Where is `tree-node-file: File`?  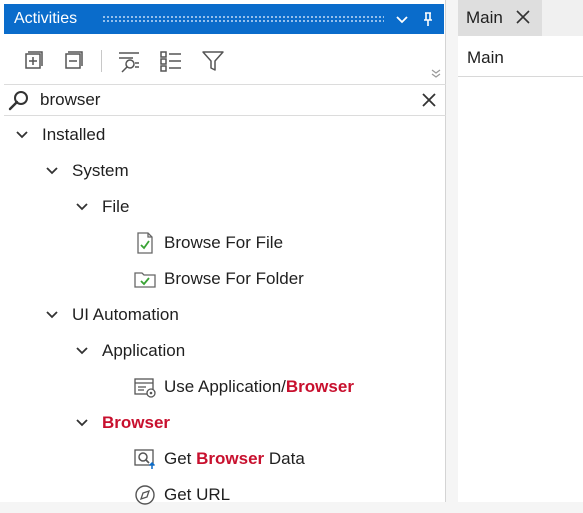
tree-node-file: File is located at coordinates (102, 207).